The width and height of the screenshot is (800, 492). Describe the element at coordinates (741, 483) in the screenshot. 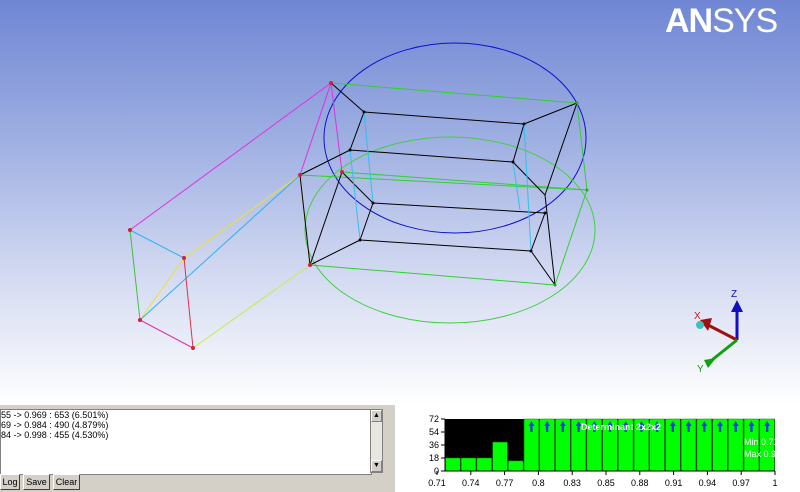

I see `x-tick-label: 0.97` at that location.